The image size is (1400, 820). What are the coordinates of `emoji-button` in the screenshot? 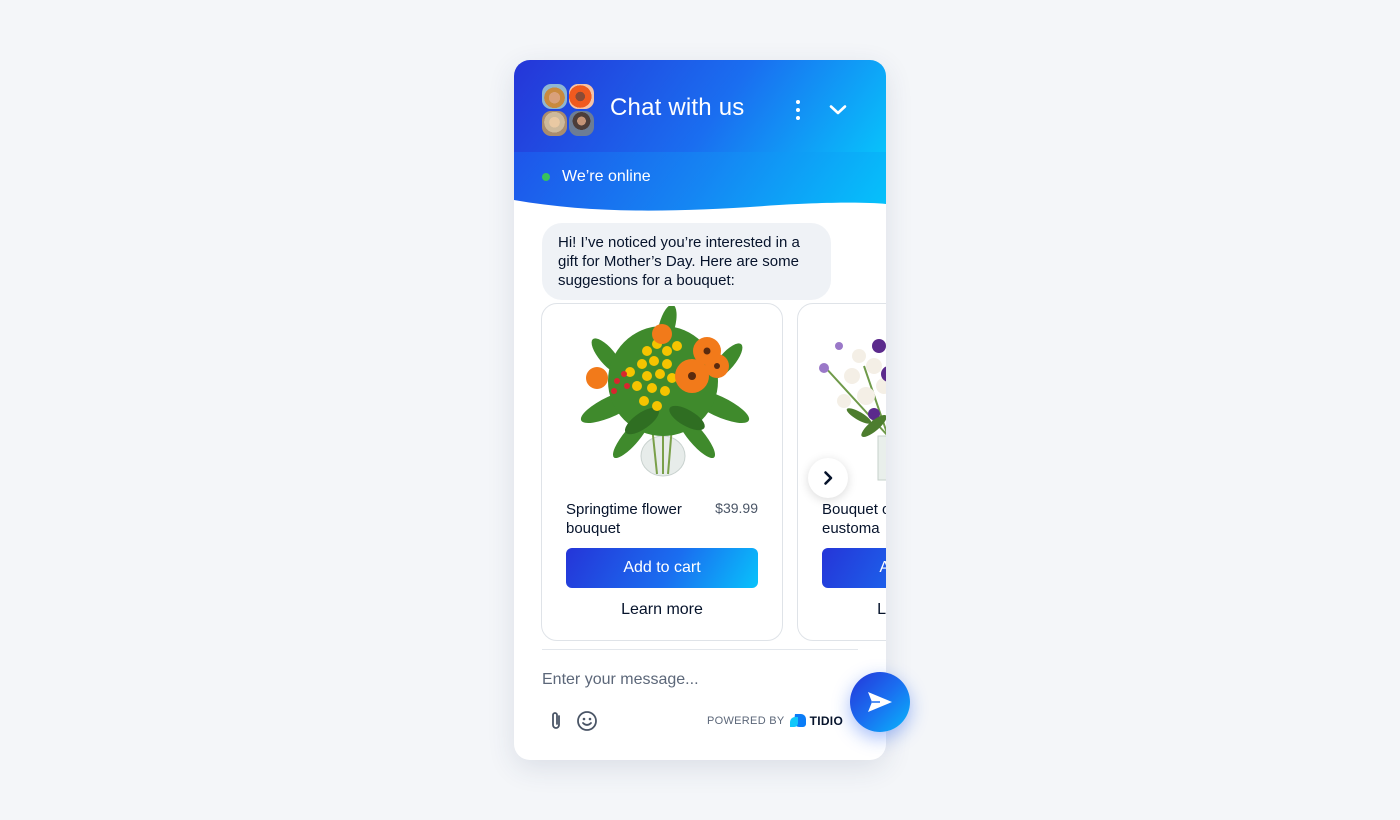 It's located at (587, 721).